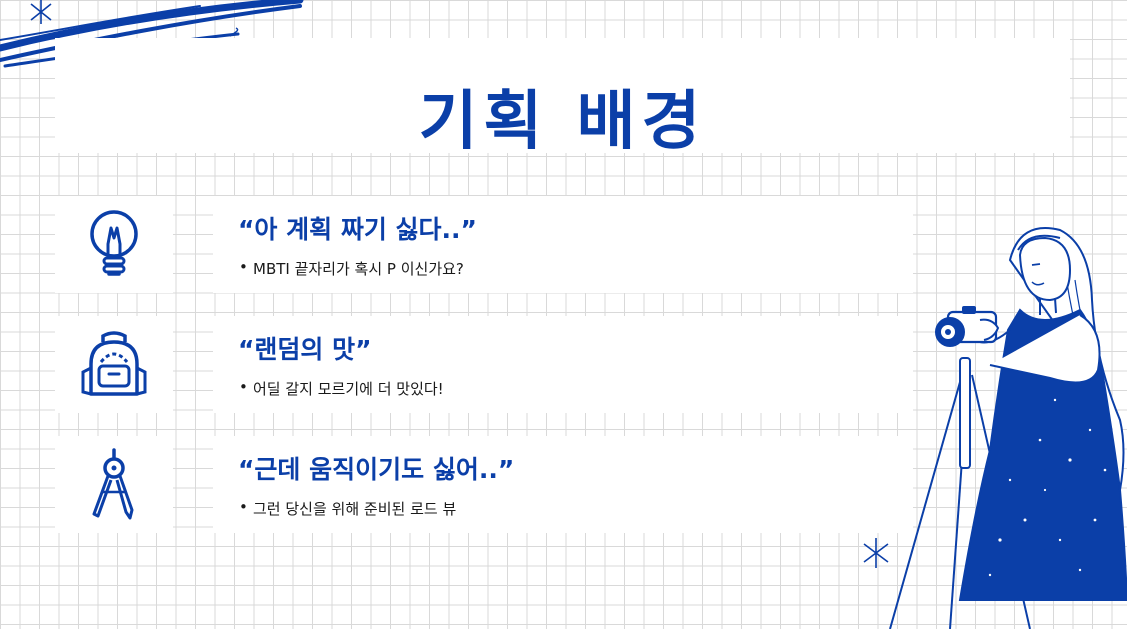  Describe the element at coordinates (563, 484) in the screenshot. I see `item-panel-3: “근데 움직이기도 싫어..” 그런 당신을 위해 준비된 로드 뷰` at that location.